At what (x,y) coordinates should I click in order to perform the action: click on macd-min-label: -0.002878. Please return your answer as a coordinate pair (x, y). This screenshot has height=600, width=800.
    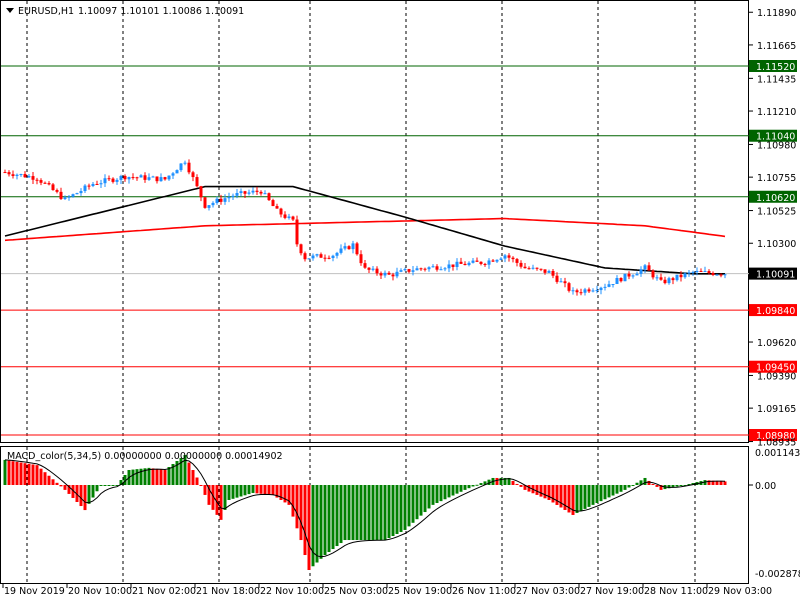
    Looking at the image, I should click on (777, 574).